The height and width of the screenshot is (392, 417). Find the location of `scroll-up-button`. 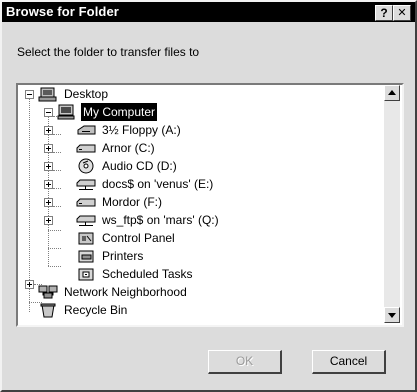

scroll-up-button is located at coordinates (392, 93).